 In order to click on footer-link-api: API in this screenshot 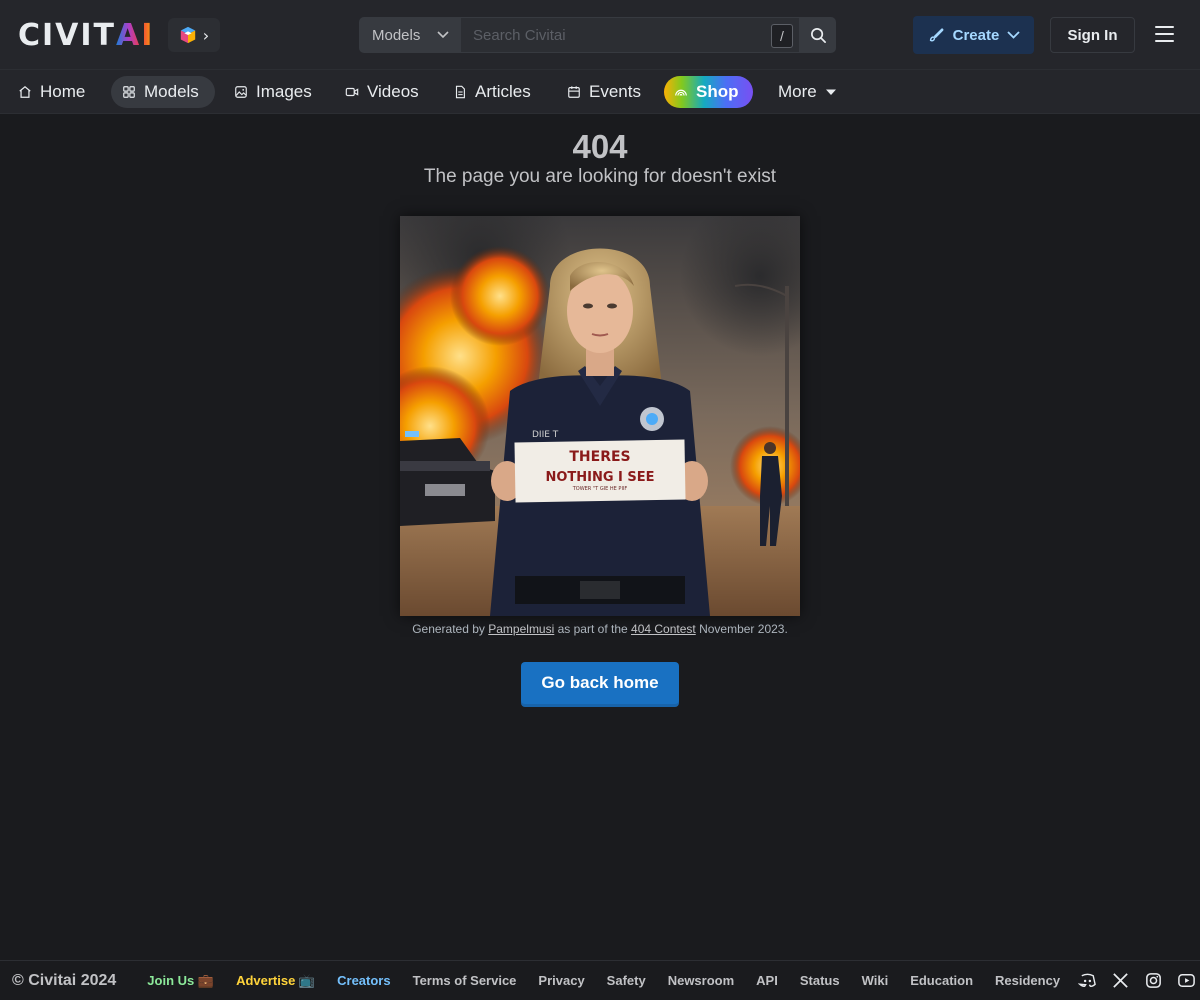, I will do `click(767, 980)`.